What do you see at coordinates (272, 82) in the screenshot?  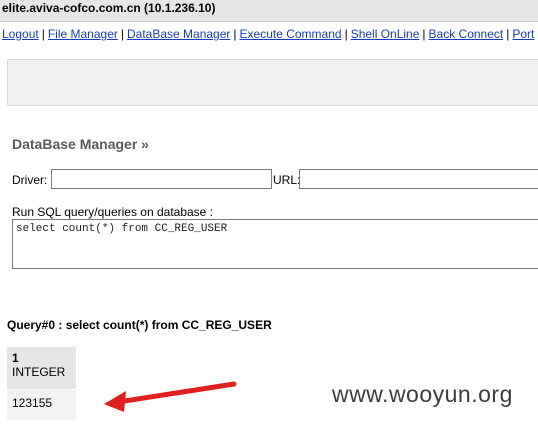 I see `empty-panel` at bounding box center [272, 82].